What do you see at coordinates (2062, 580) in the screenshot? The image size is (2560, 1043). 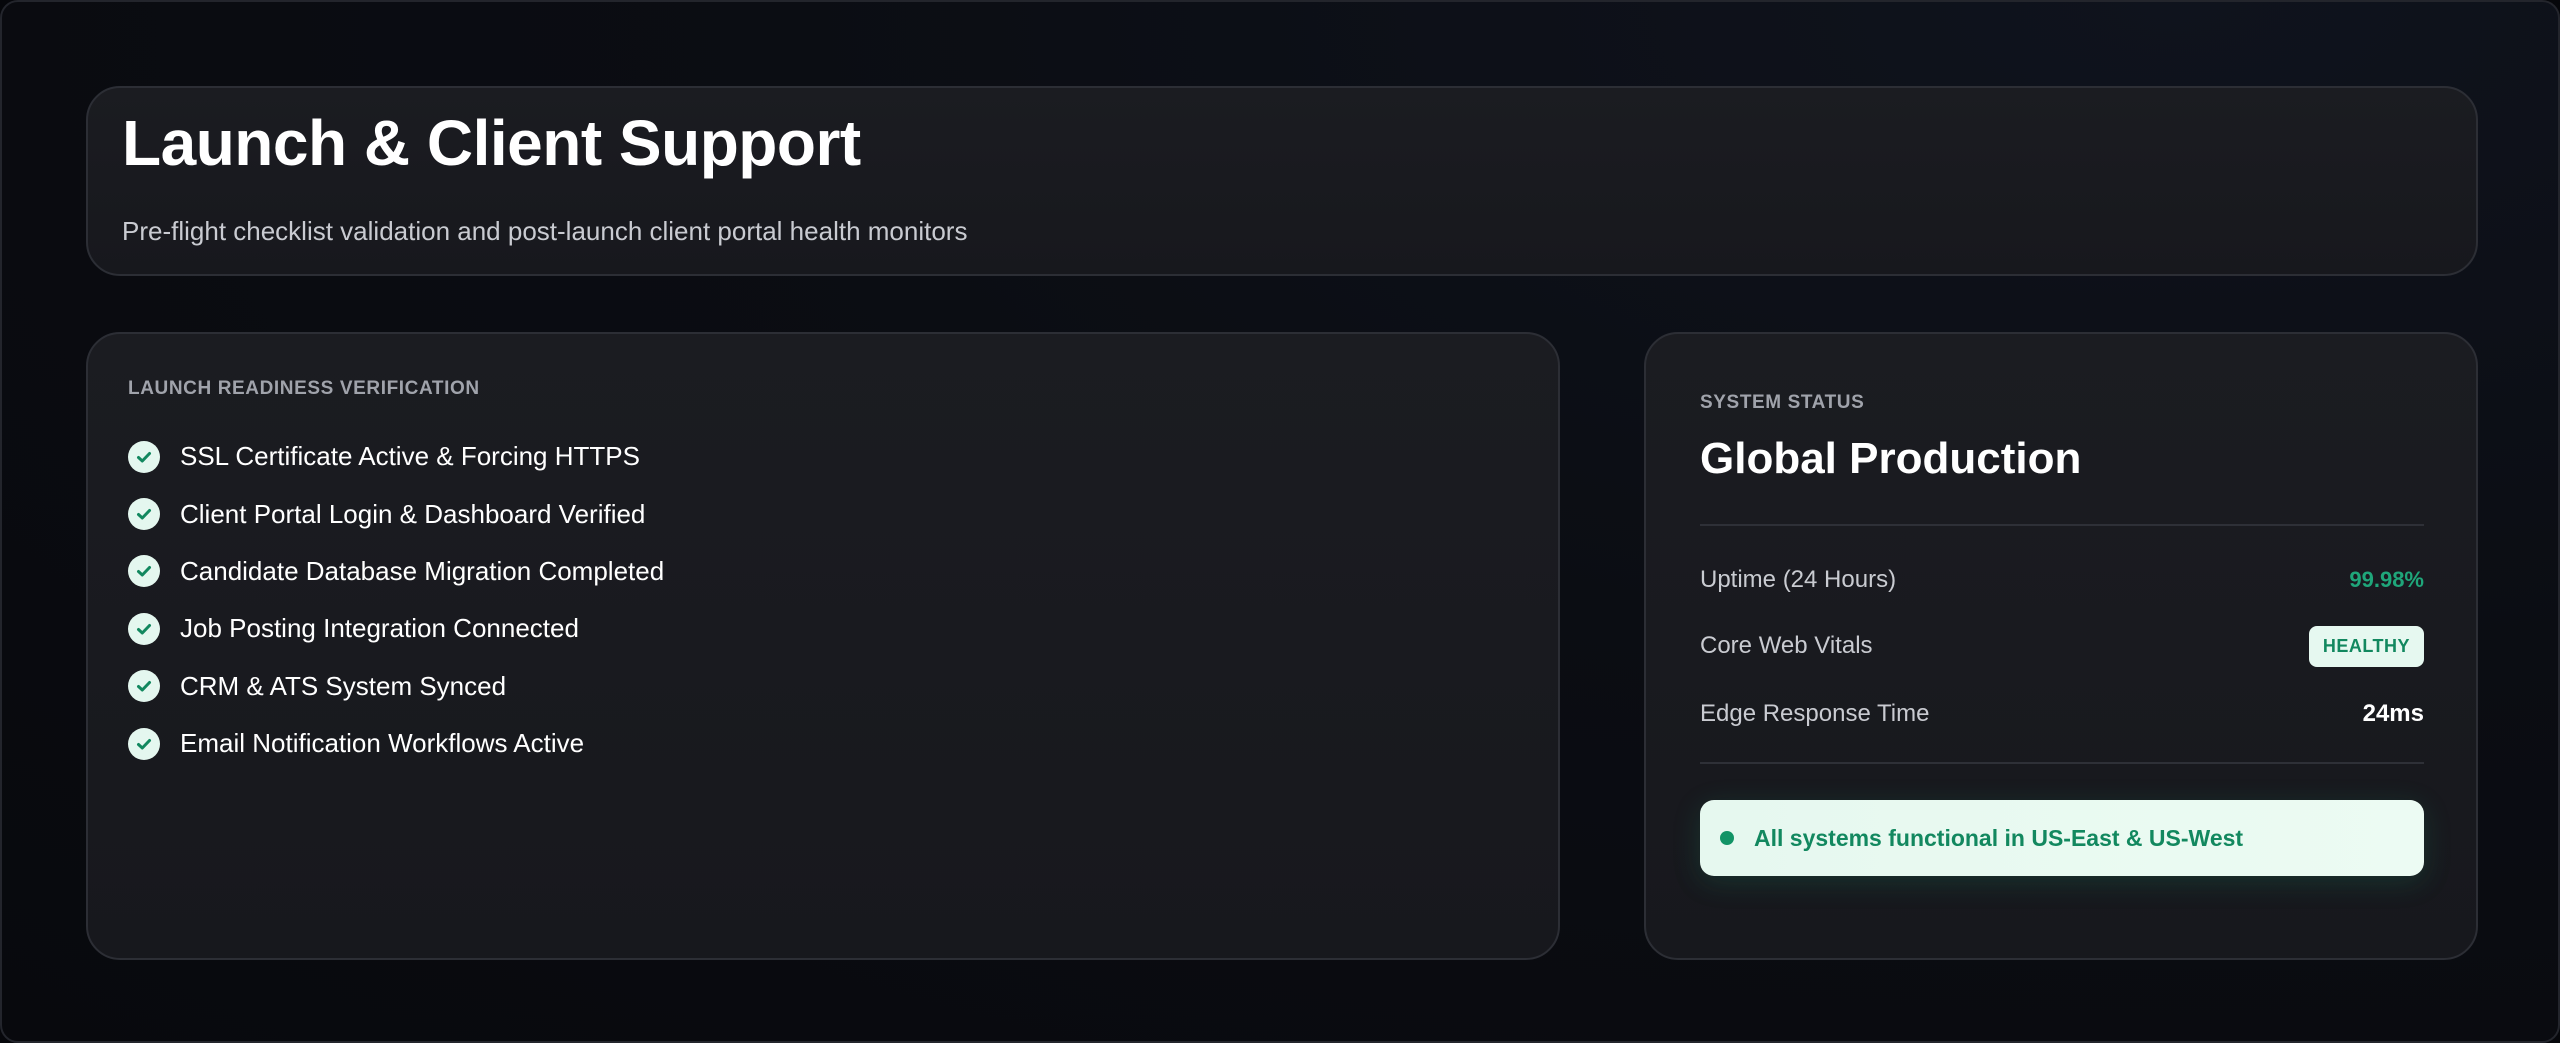 I see `metric-uptime: Uptime (24 Hours) 99.98%` at bounding box center [2062, 580].